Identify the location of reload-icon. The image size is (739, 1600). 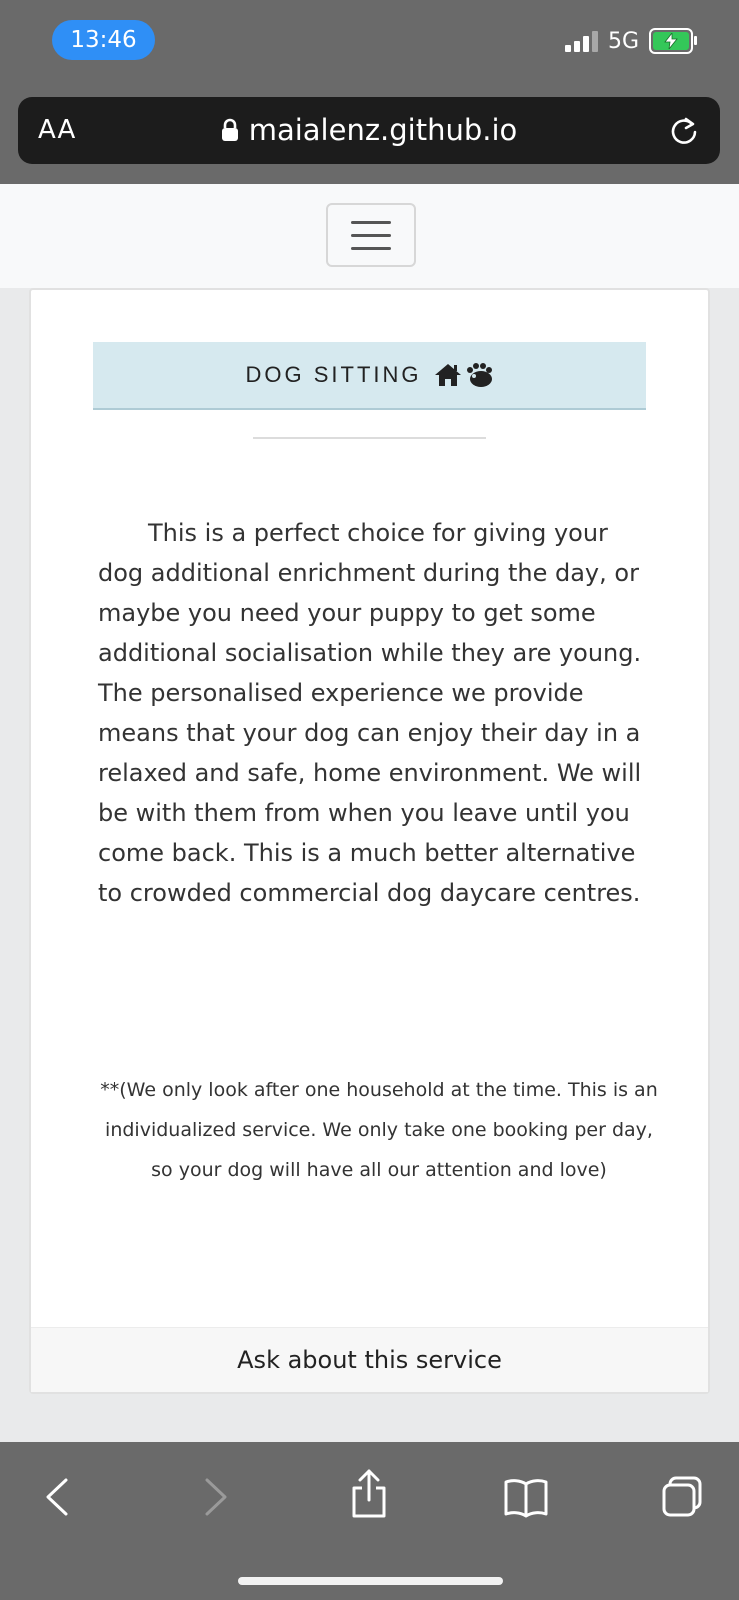
(684, 131).